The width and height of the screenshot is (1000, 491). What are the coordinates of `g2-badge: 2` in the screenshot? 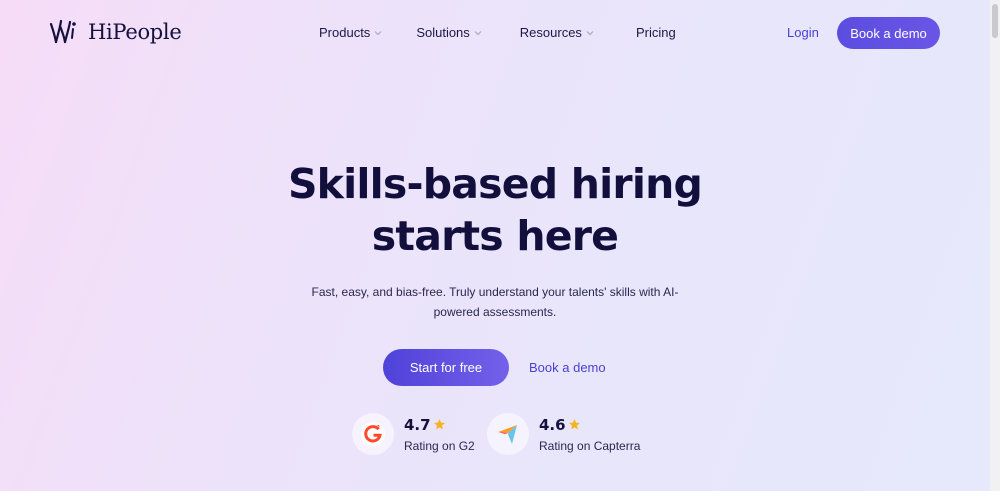 It's located at (373, 434).